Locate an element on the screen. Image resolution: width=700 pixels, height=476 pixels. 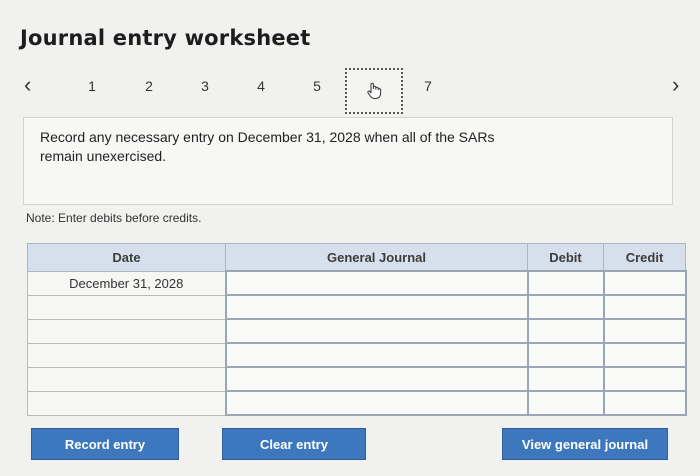
tab-5: 5 is located at coordinates (317, 86).